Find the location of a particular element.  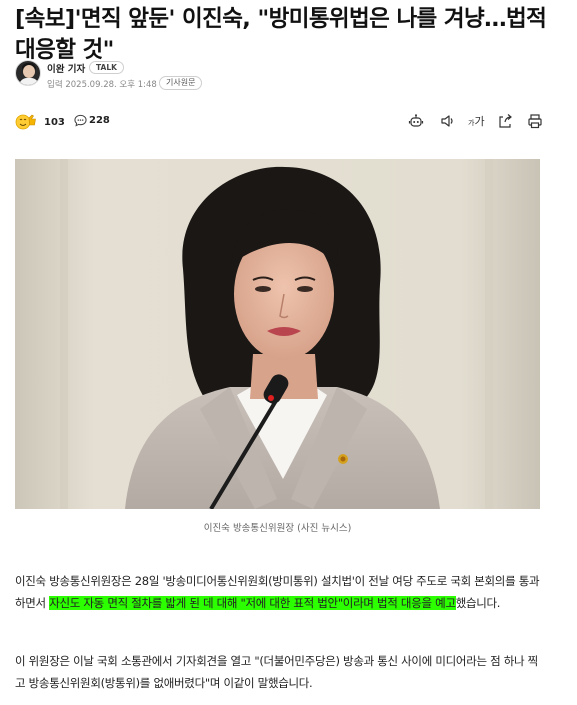

talk-badge: TALK is located at coordinates (106, 67).